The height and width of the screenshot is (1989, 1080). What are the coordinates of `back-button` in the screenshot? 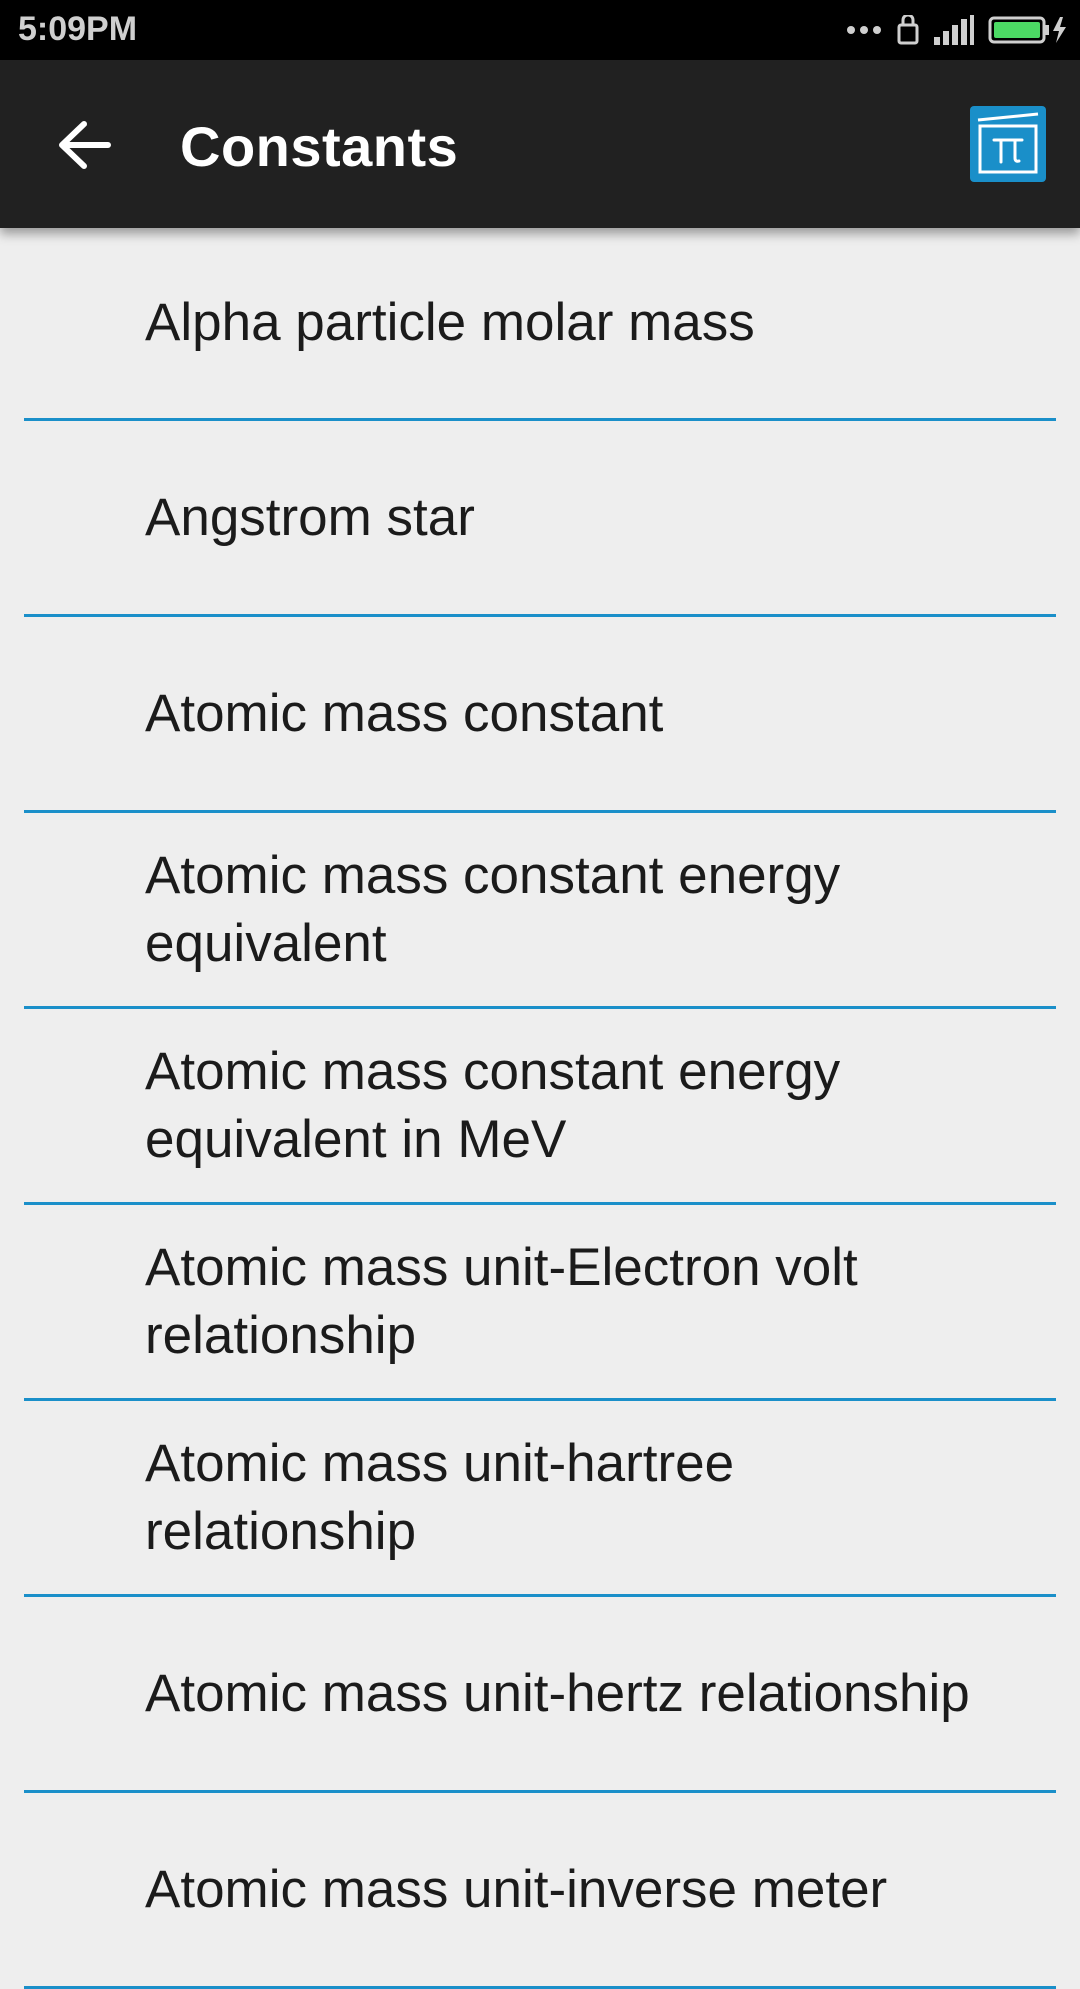 It's located at (84, 145).